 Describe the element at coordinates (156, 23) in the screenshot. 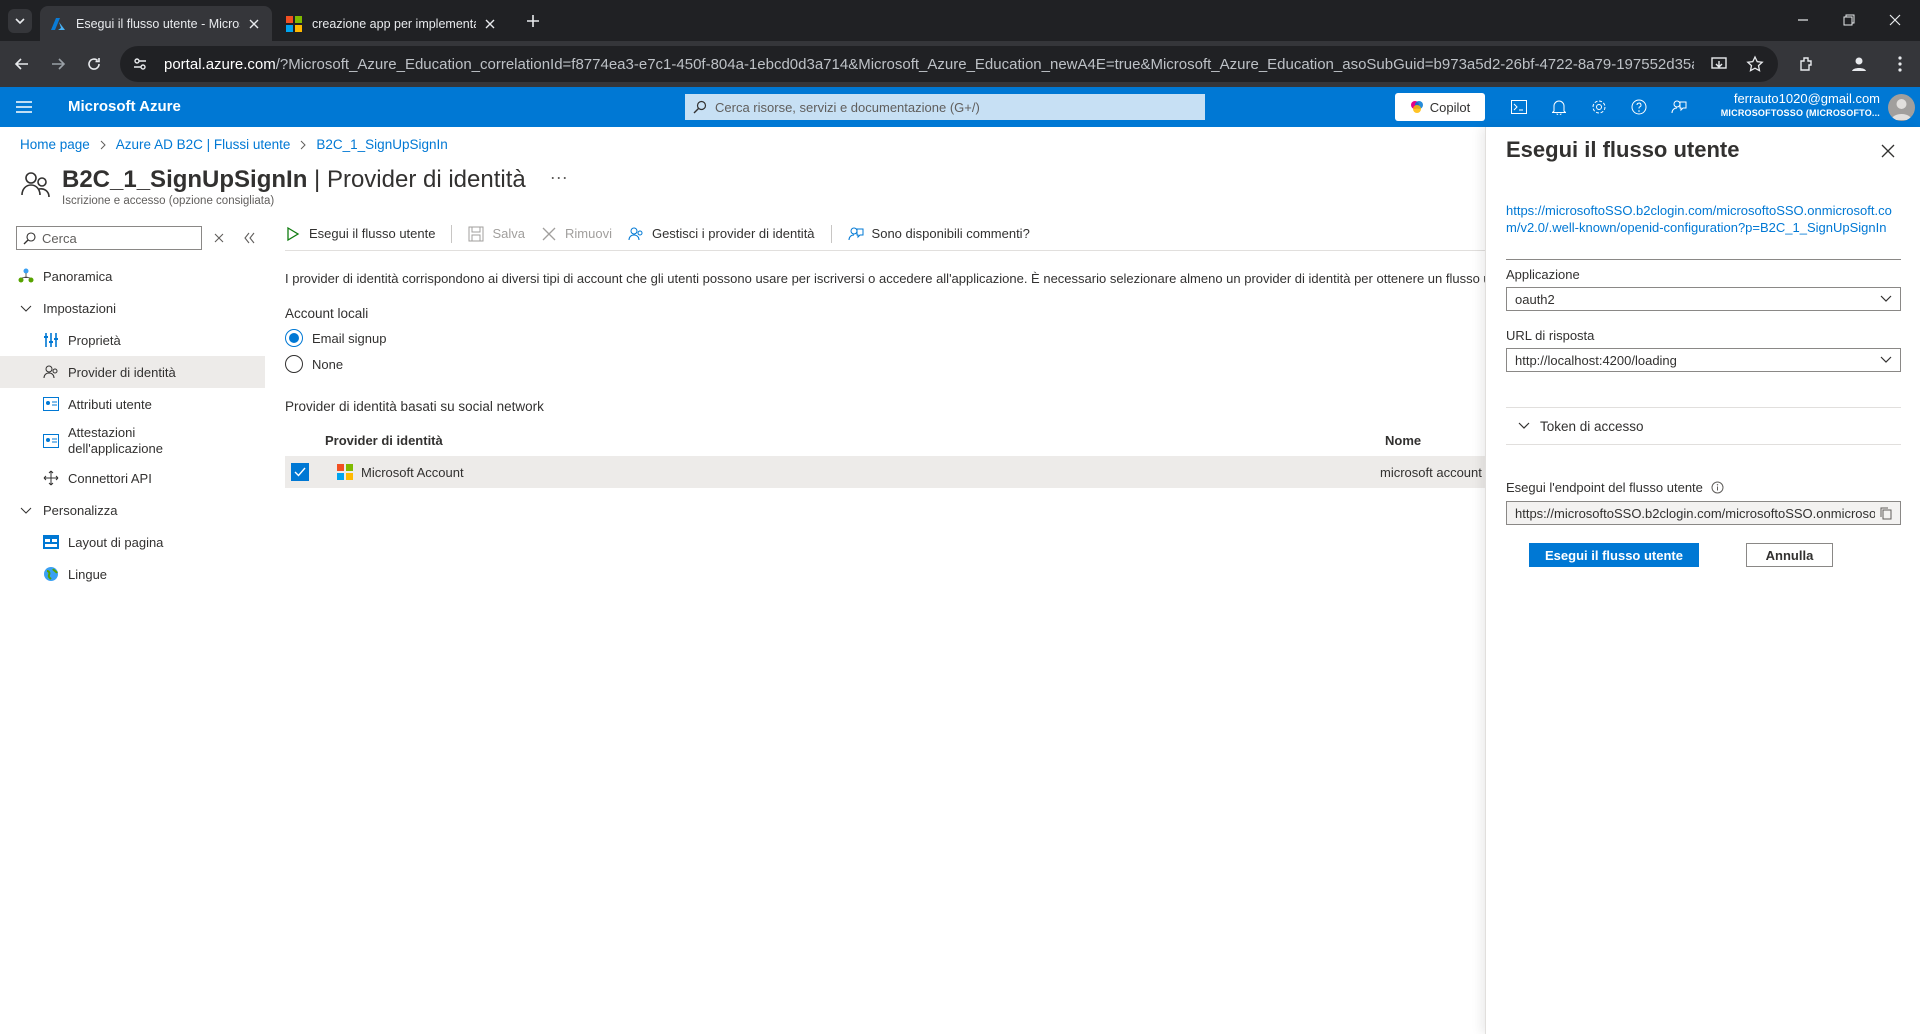

I see `browser-tab-active: Esegui il flusso utente - Microso` at that location.